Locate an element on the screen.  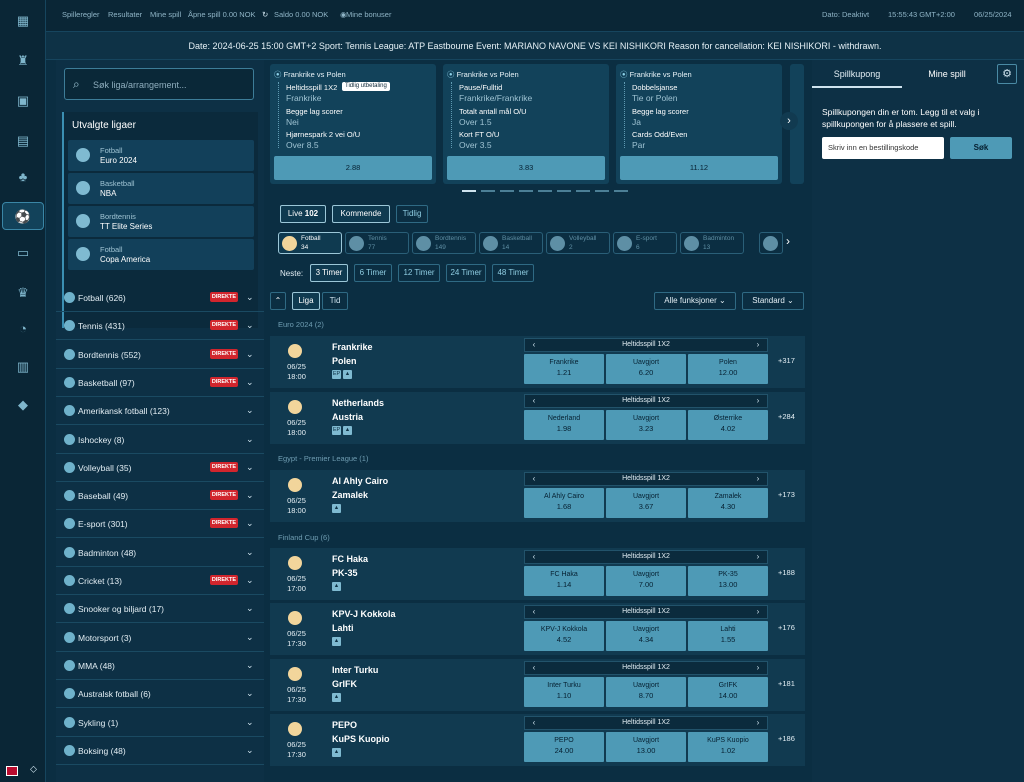
casino-icon: ▦ is located at coordinates (23, 21).